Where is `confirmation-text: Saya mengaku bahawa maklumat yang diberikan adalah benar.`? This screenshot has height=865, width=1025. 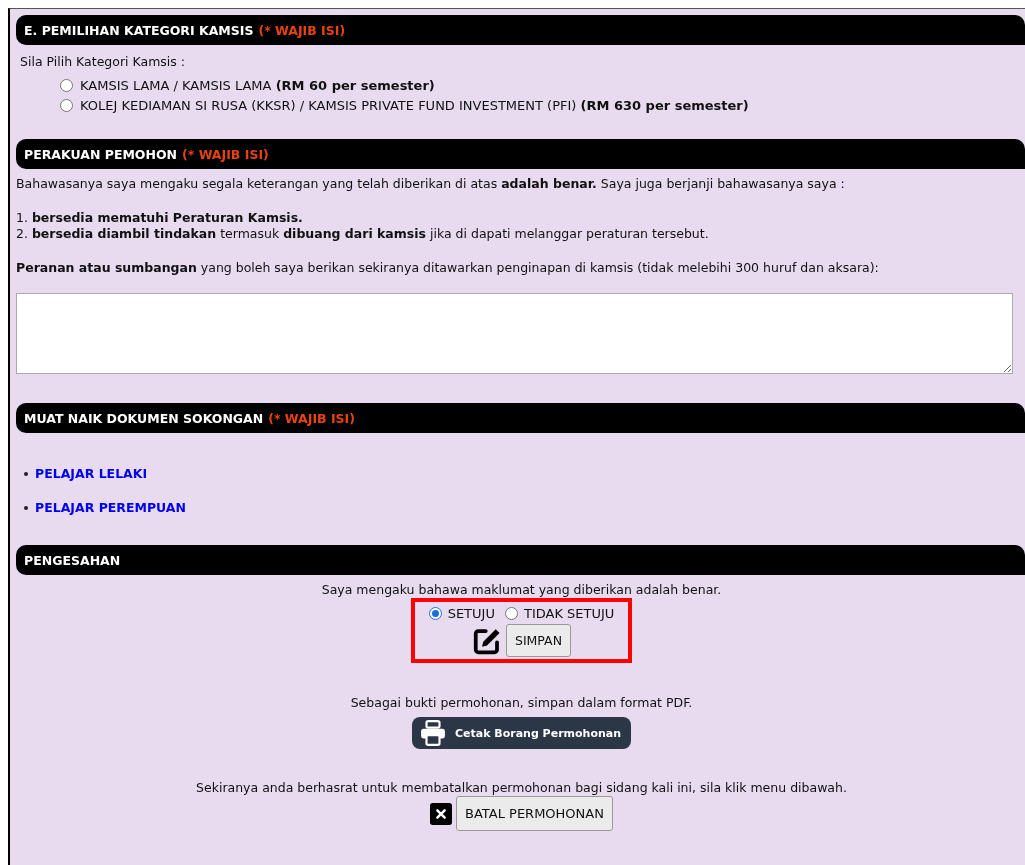
confirmation-text: Saya mengaku bahawa maklumat yang diberikan adalah benar. is located at coordinates (521, 590).